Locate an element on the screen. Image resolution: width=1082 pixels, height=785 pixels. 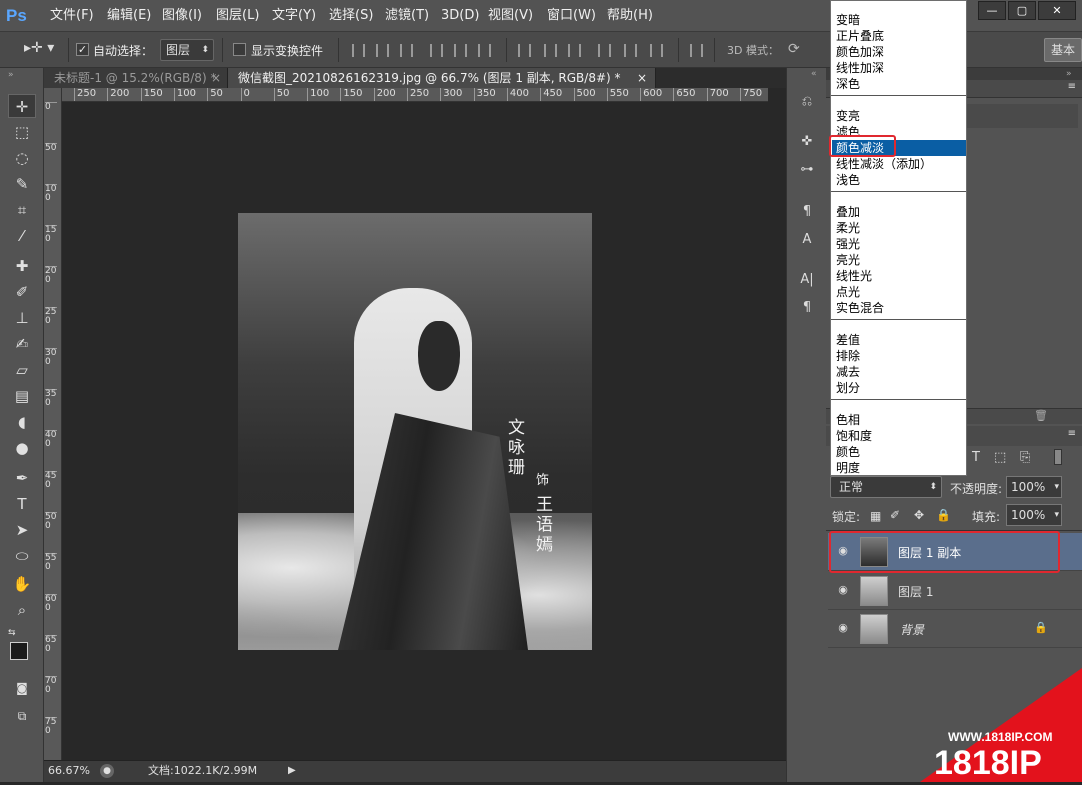
align-left-icon is located at coordinates (436, 50).